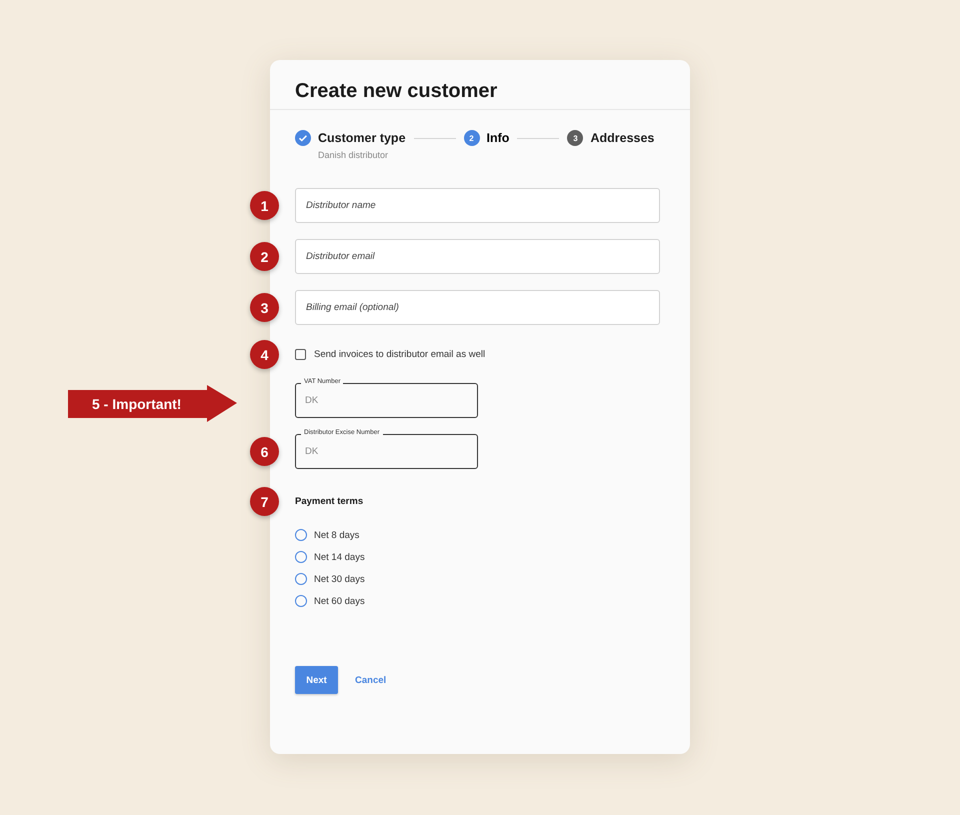 This screenshot has height=815, width=960. I want to click on radio-label: Net 8 days, so click(337, 535).